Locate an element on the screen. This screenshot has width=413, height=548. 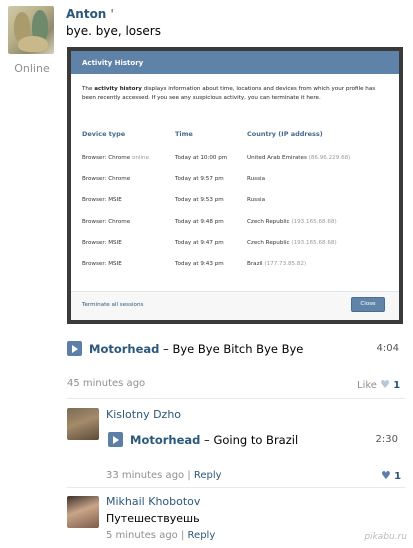
comment-time: 33 minutes ago is located at coordinates (145, 475).